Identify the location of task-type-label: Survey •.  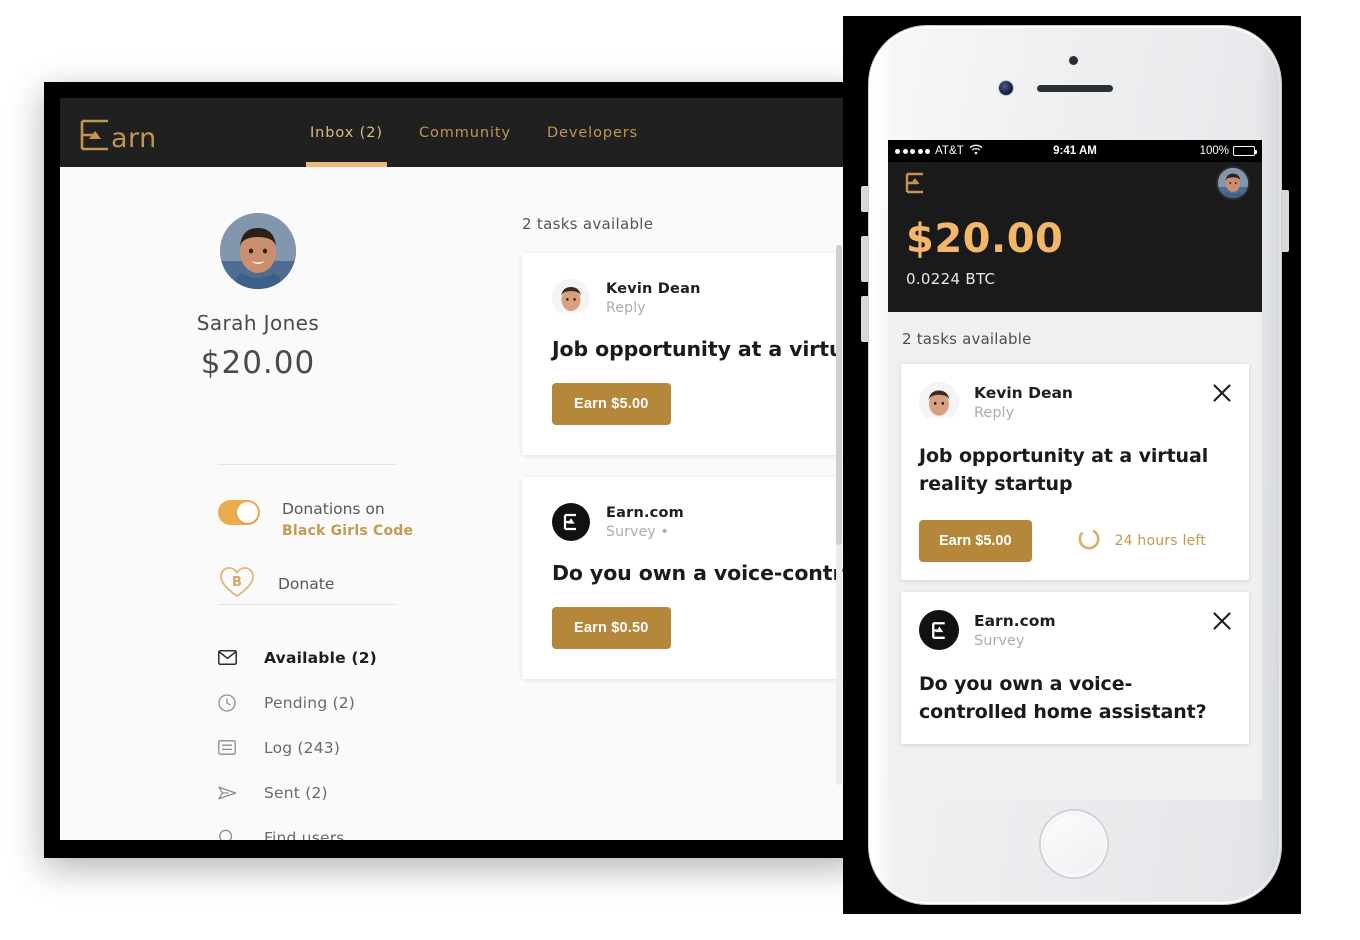
(638, 531).